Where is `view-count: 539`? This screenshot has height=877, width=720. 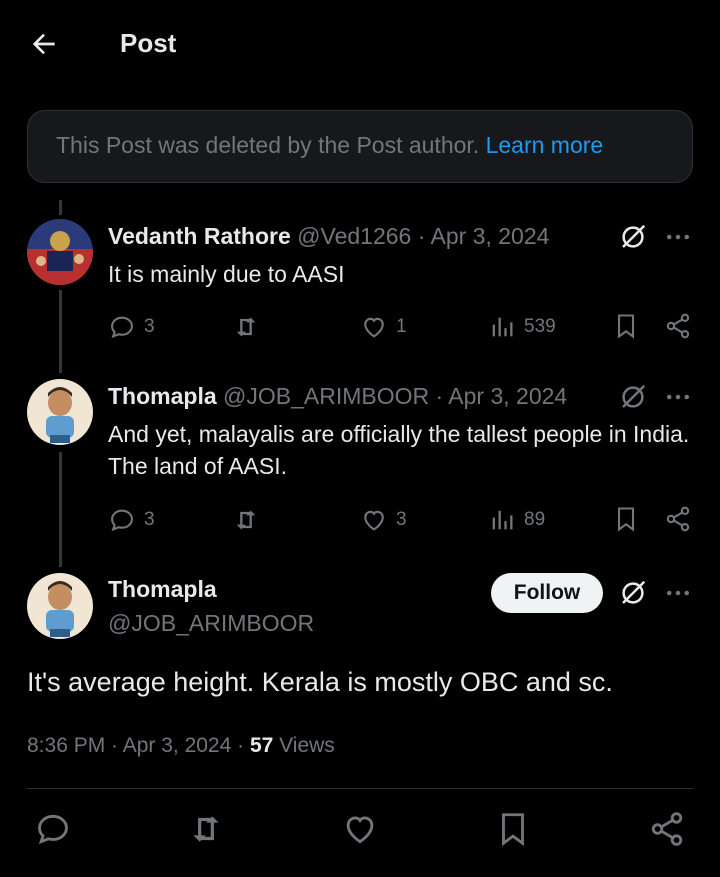
view-count: 539 is located at coordinates (540, 326).